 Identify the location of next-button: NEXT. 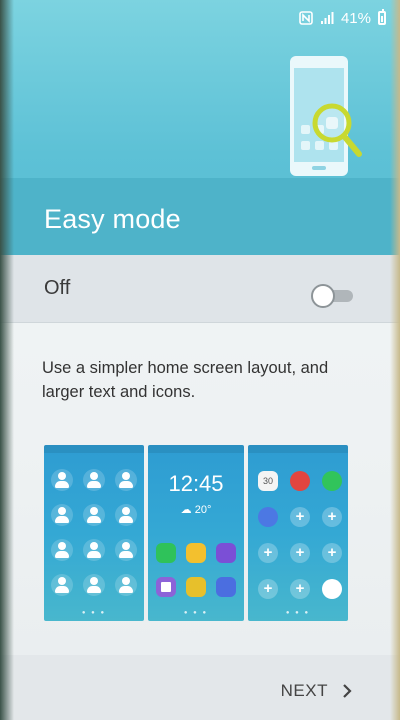
(316, 691).